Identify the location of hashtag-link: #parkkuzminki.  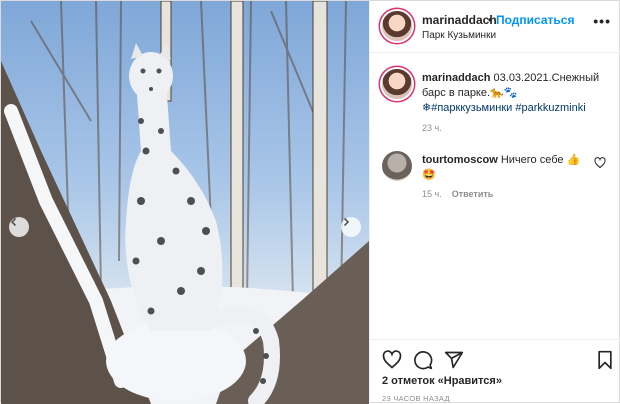
(550, 108).